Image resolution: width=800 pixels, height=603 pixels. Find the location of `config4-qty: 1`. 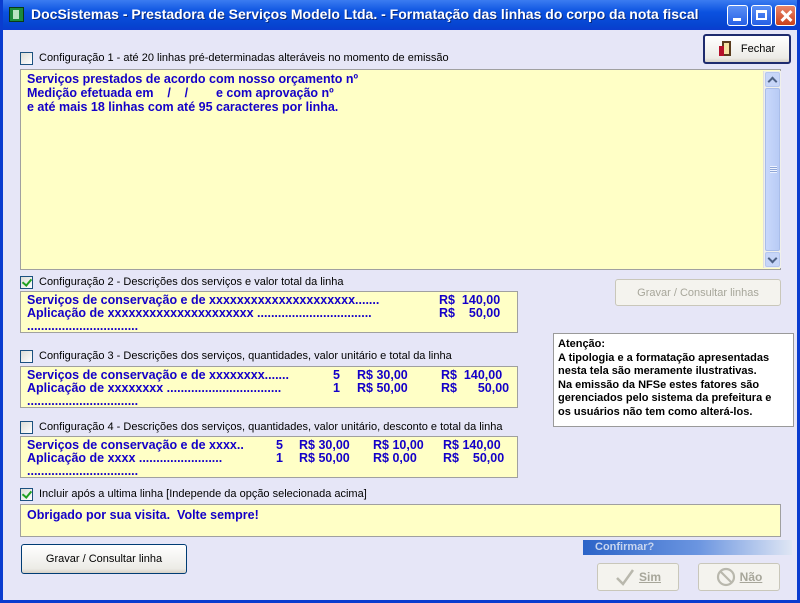

config4-qty: 1 is located at coordinates (279, 458).